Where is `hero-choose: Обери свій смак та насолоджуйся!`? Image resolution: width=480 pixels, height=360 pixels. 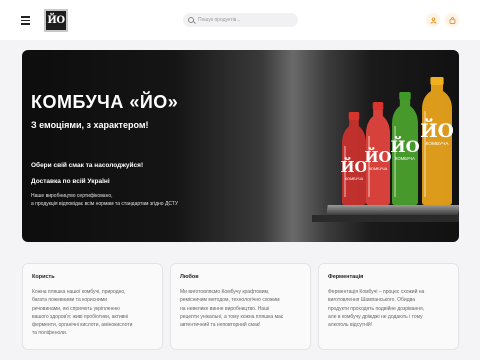 hero-choose: Обери свій смак та насолоджуйся! is located at coordinates (87, 165).